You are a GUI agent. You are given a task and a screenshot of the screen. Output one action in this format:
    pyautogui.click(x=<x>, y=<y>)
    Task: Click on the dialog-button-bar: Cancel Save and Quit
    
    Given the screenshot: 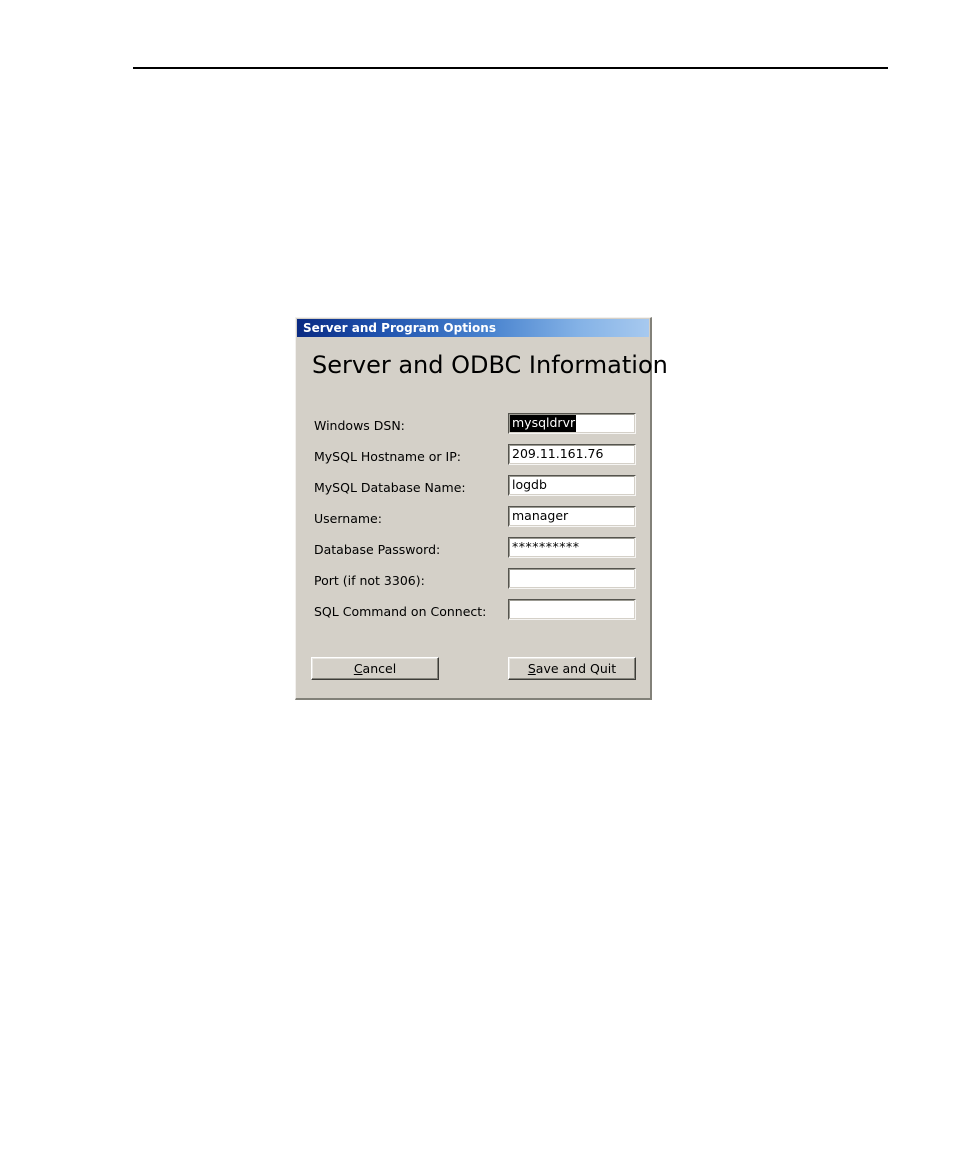 What is the action you would take?
    pyautogui.click(x=473, y=669)
    